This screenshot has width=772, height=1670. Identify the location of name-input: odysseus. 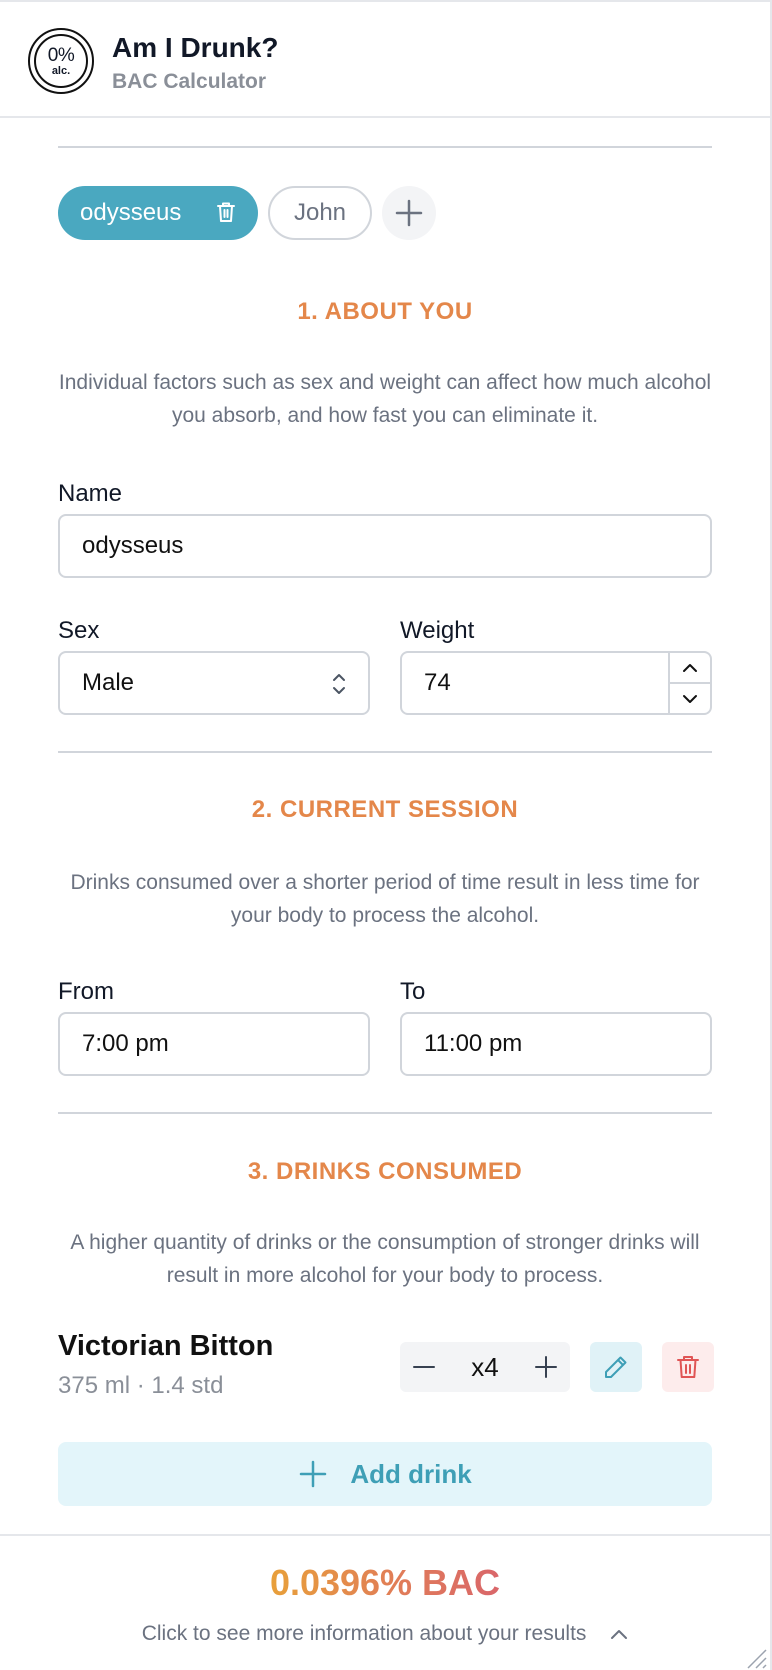
(385, 546).